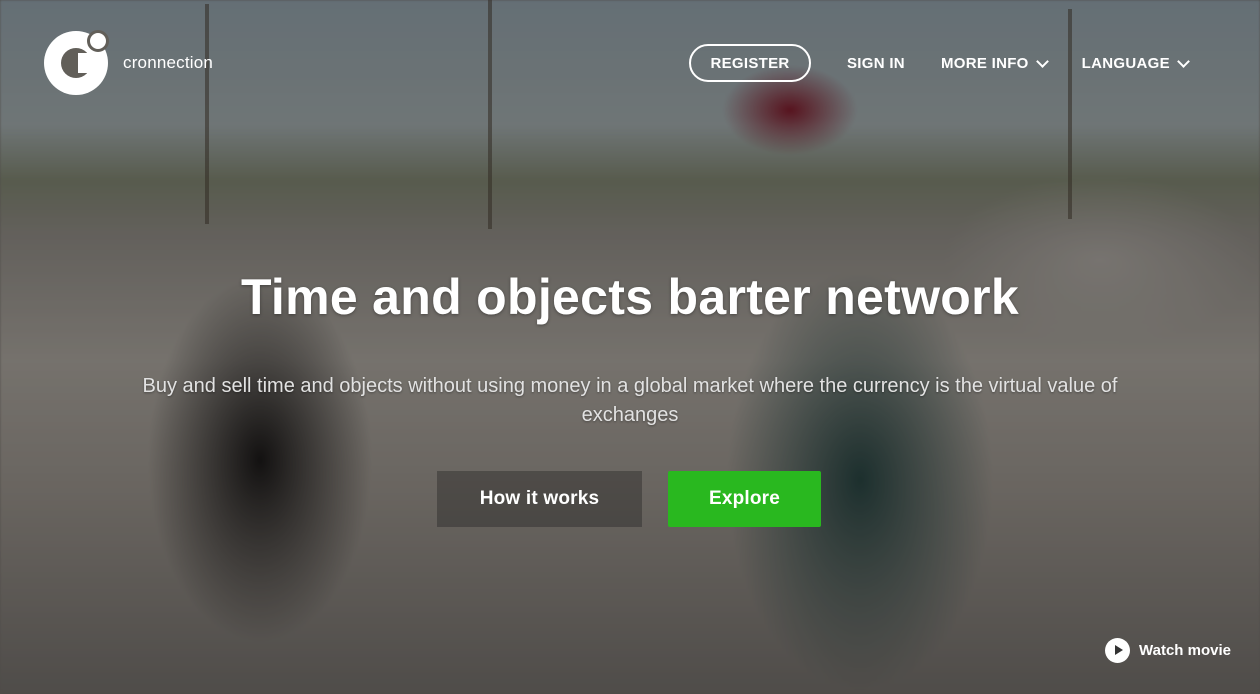 This screenshot has width=1260, height=694. I want to click on sign-in-link: SIGN IN, so click(876, 63).